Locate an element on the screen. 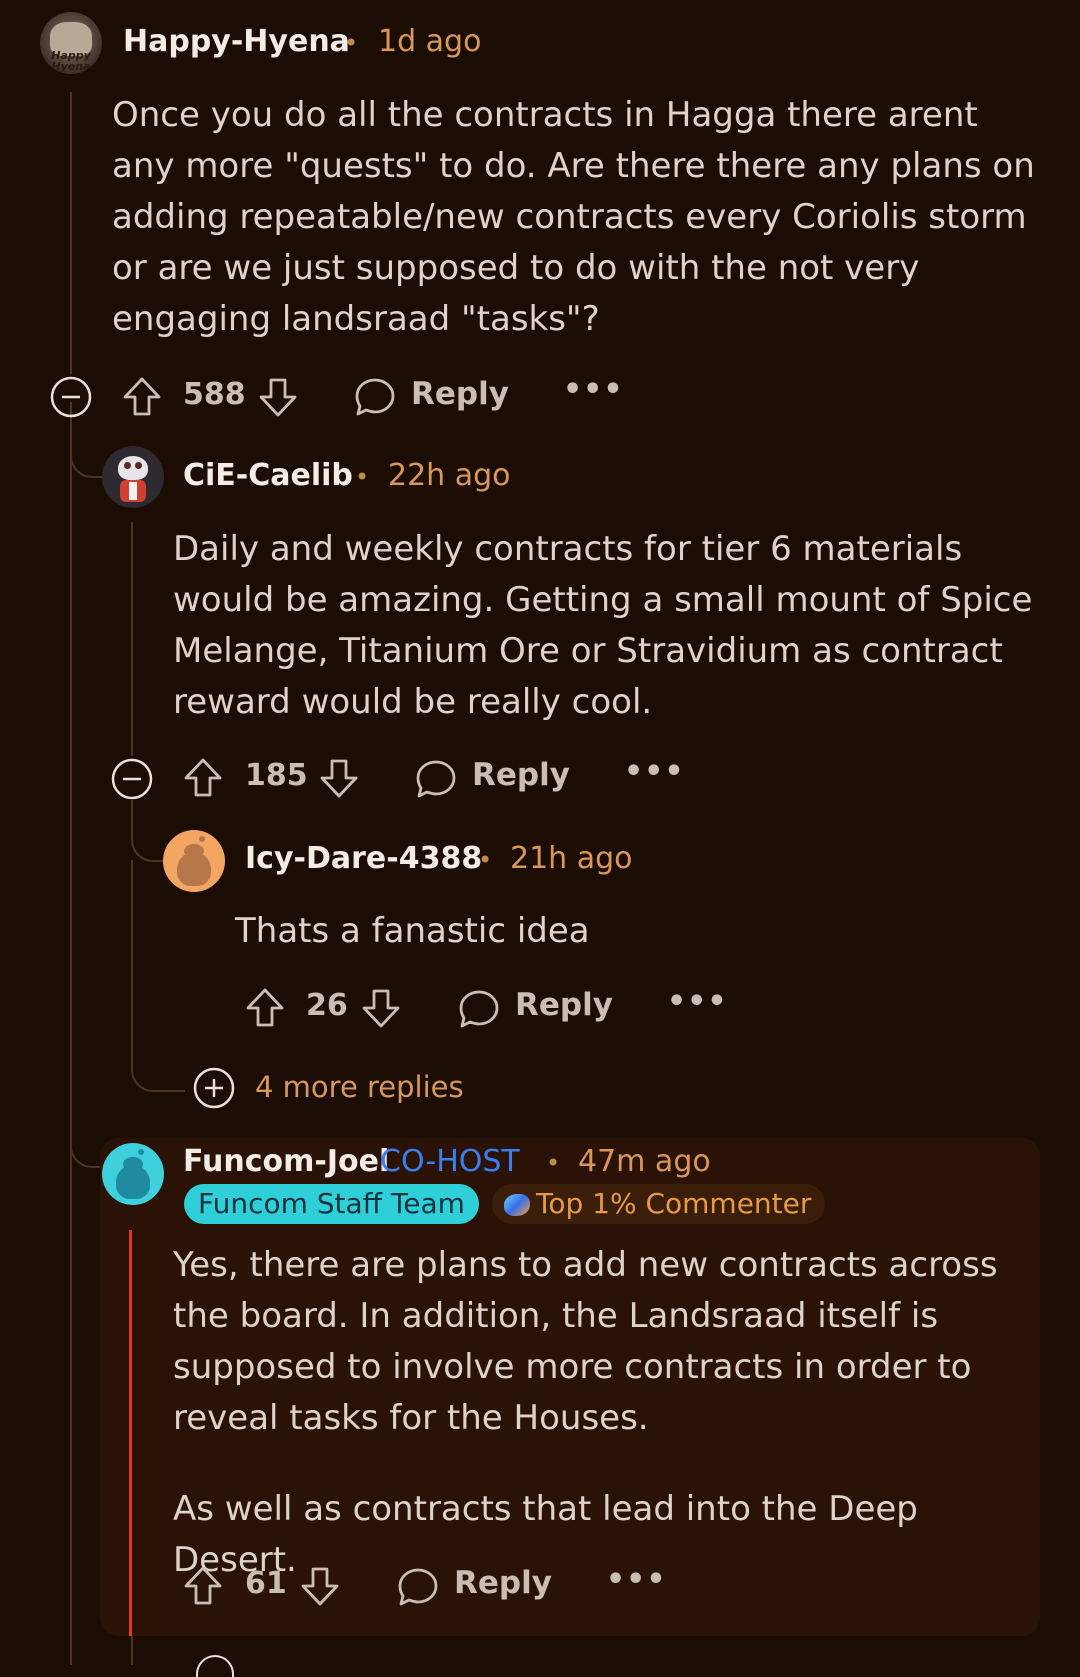  comment-time: 22h ago is located at coordinates (449, 475).